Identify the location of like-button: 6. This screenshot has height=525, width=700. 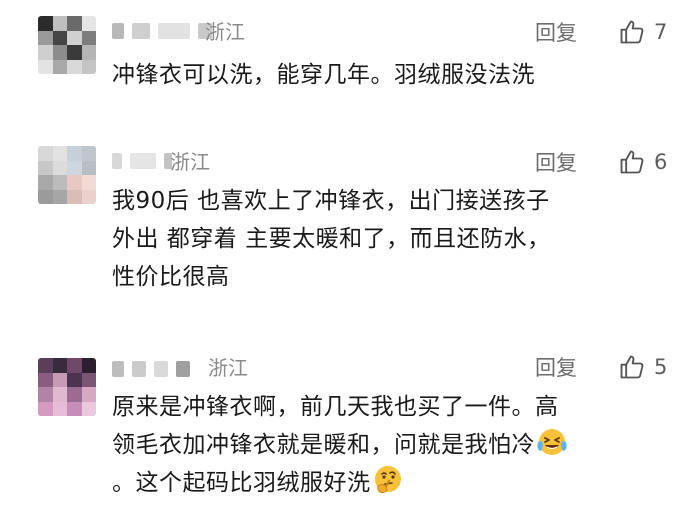
(642, 162).